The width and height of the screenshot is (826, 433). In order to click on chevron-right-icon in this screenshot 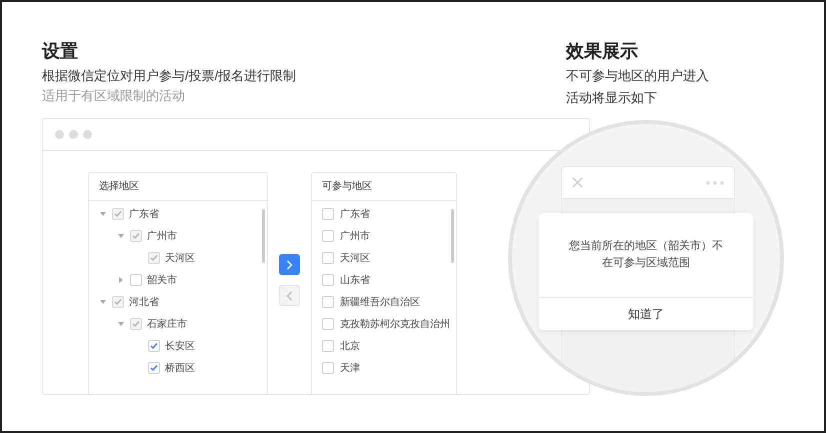, I will do `click(289, 265)`.